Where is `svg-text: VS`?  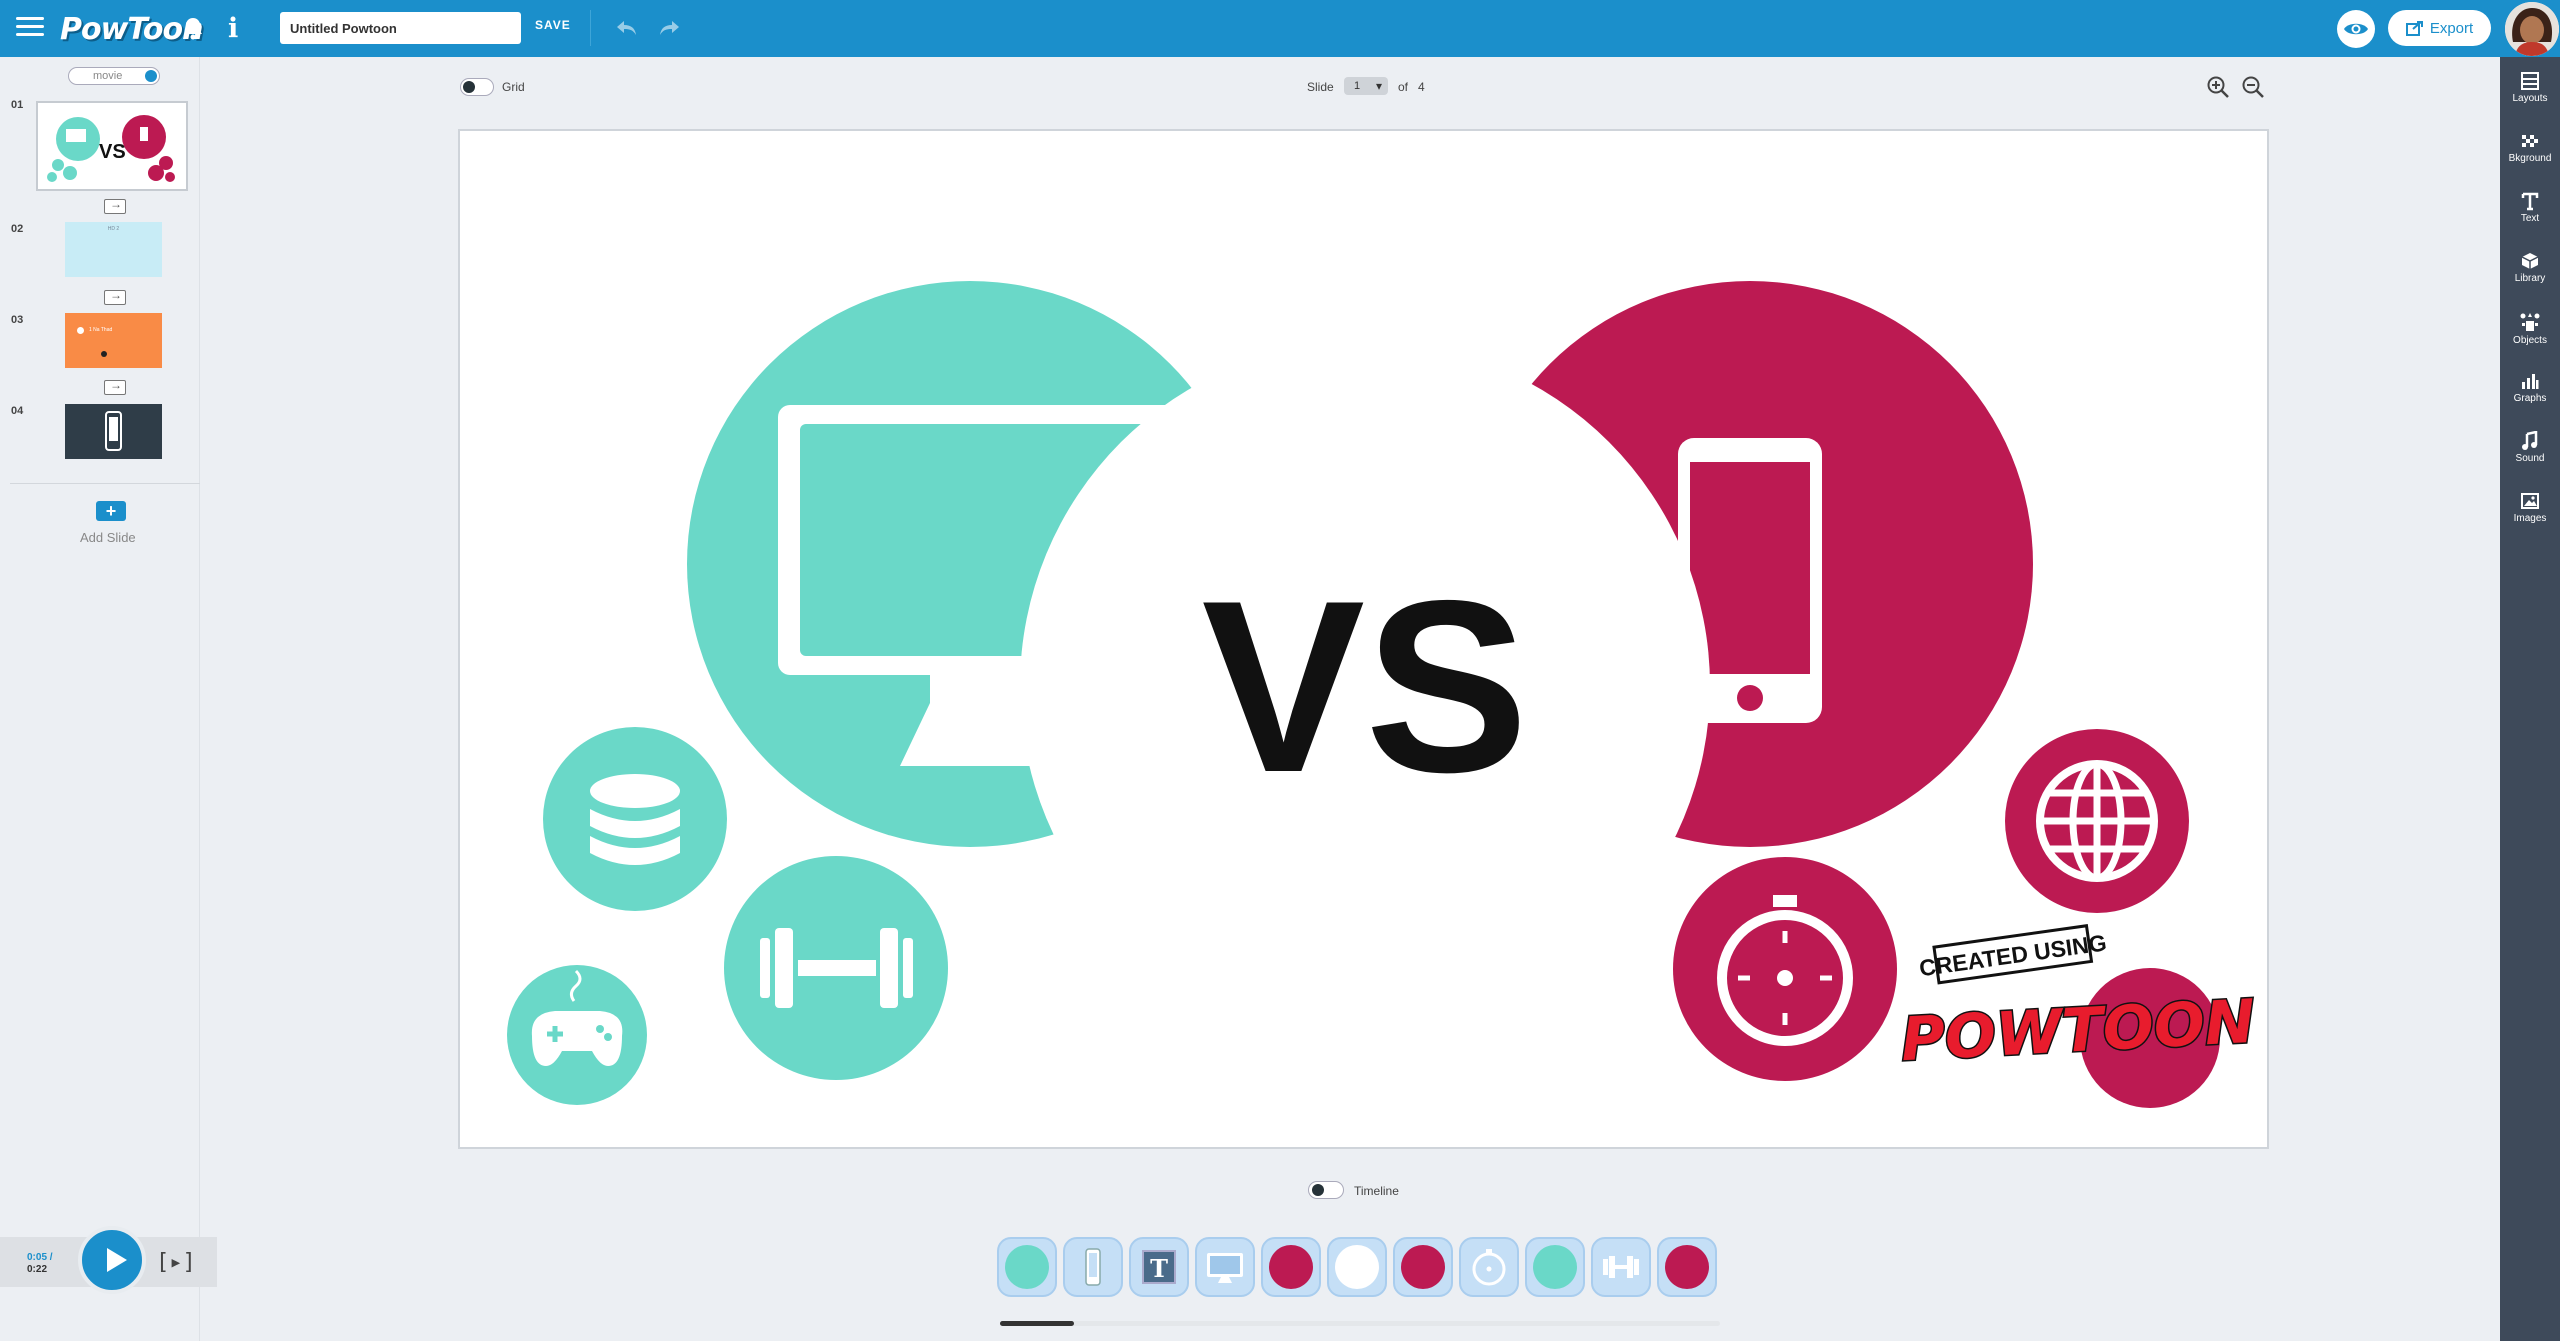 svg-text: VS is located at coordinates (112, 152).